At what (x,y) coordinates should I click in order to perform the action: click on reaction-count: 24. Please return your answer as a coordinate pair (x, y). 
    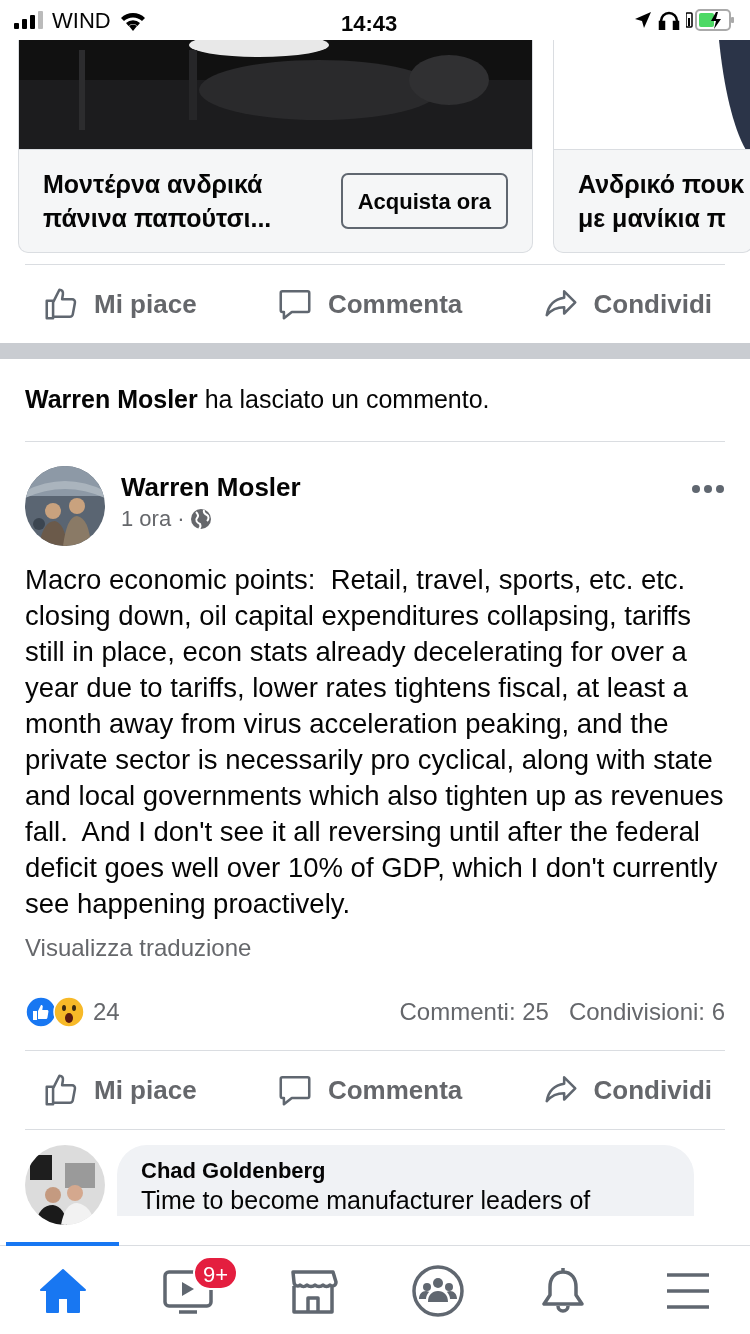
    Looking at the image, I should click on (106, 1012).